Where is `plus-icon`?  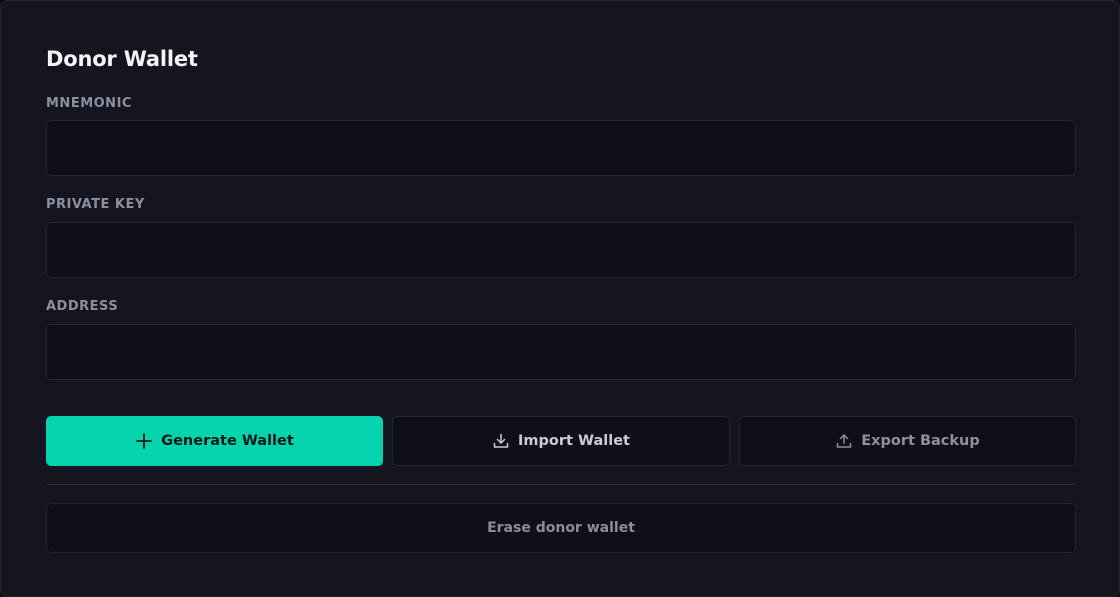
plus-icon is located at coordinates (144, 441).